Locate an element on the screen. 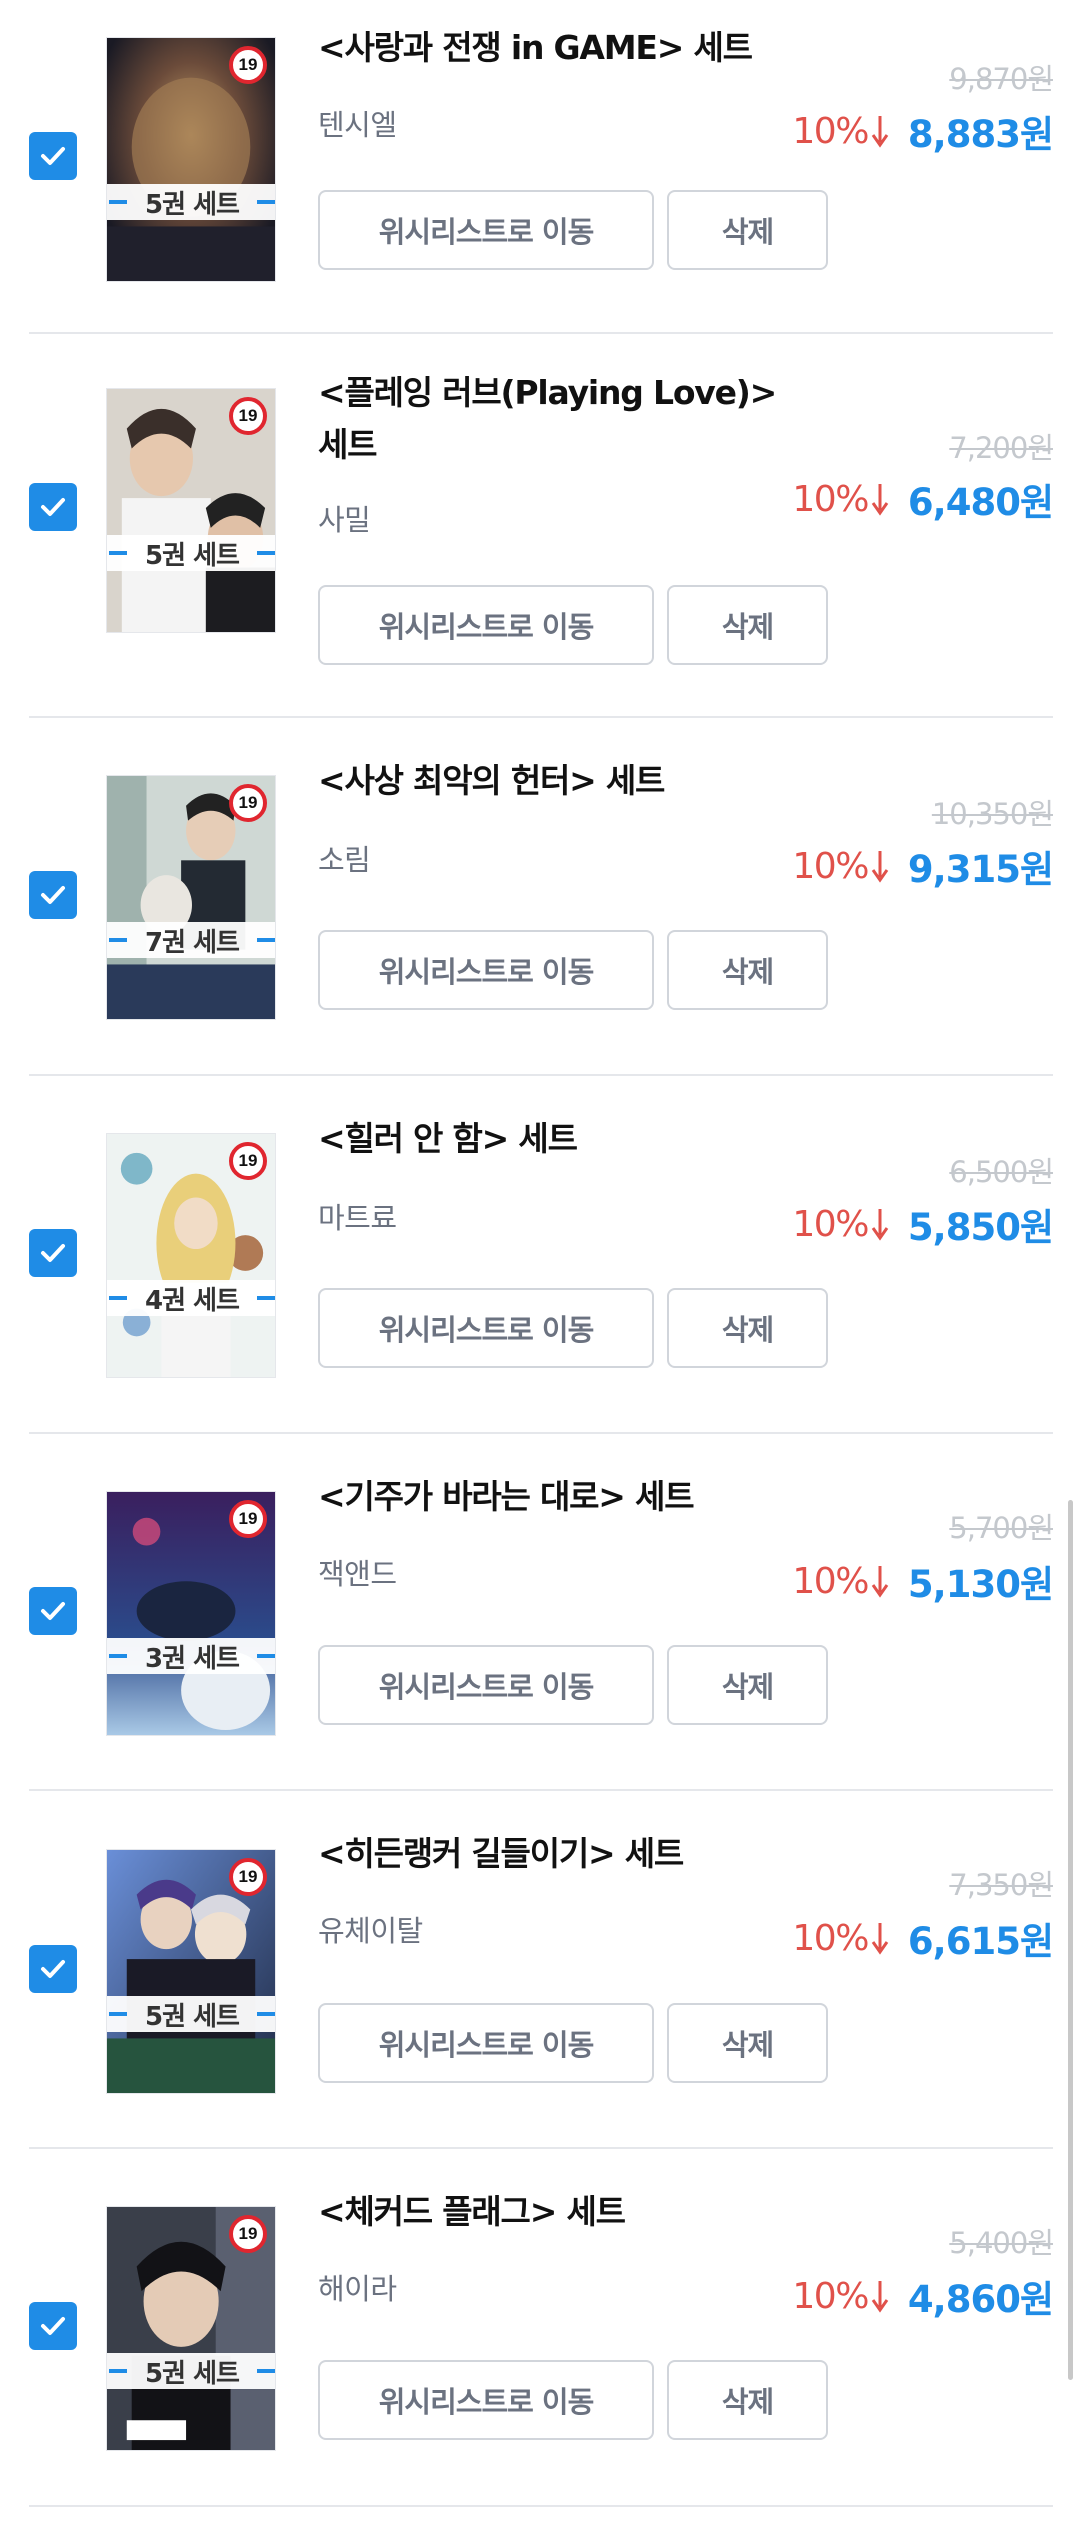  set-count-label: 7권 세트 is located at coordinates (192, 942).